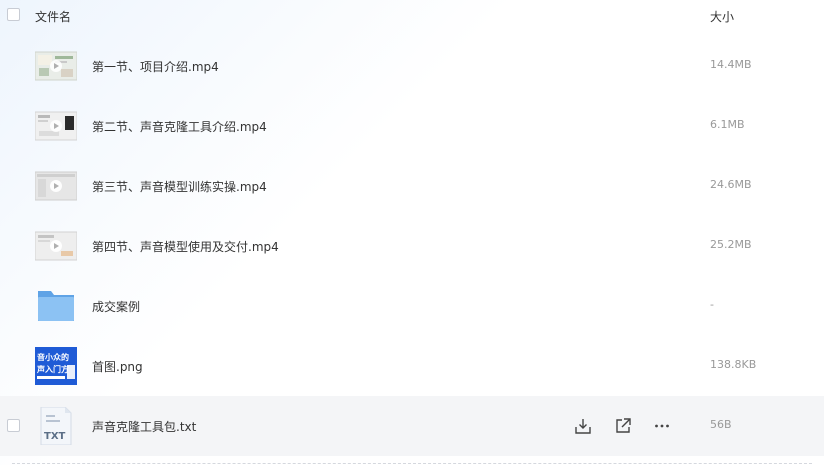  Describe the element at coordinates (721, 424) in the screenshot. I see `file-size: 56B` at that location.